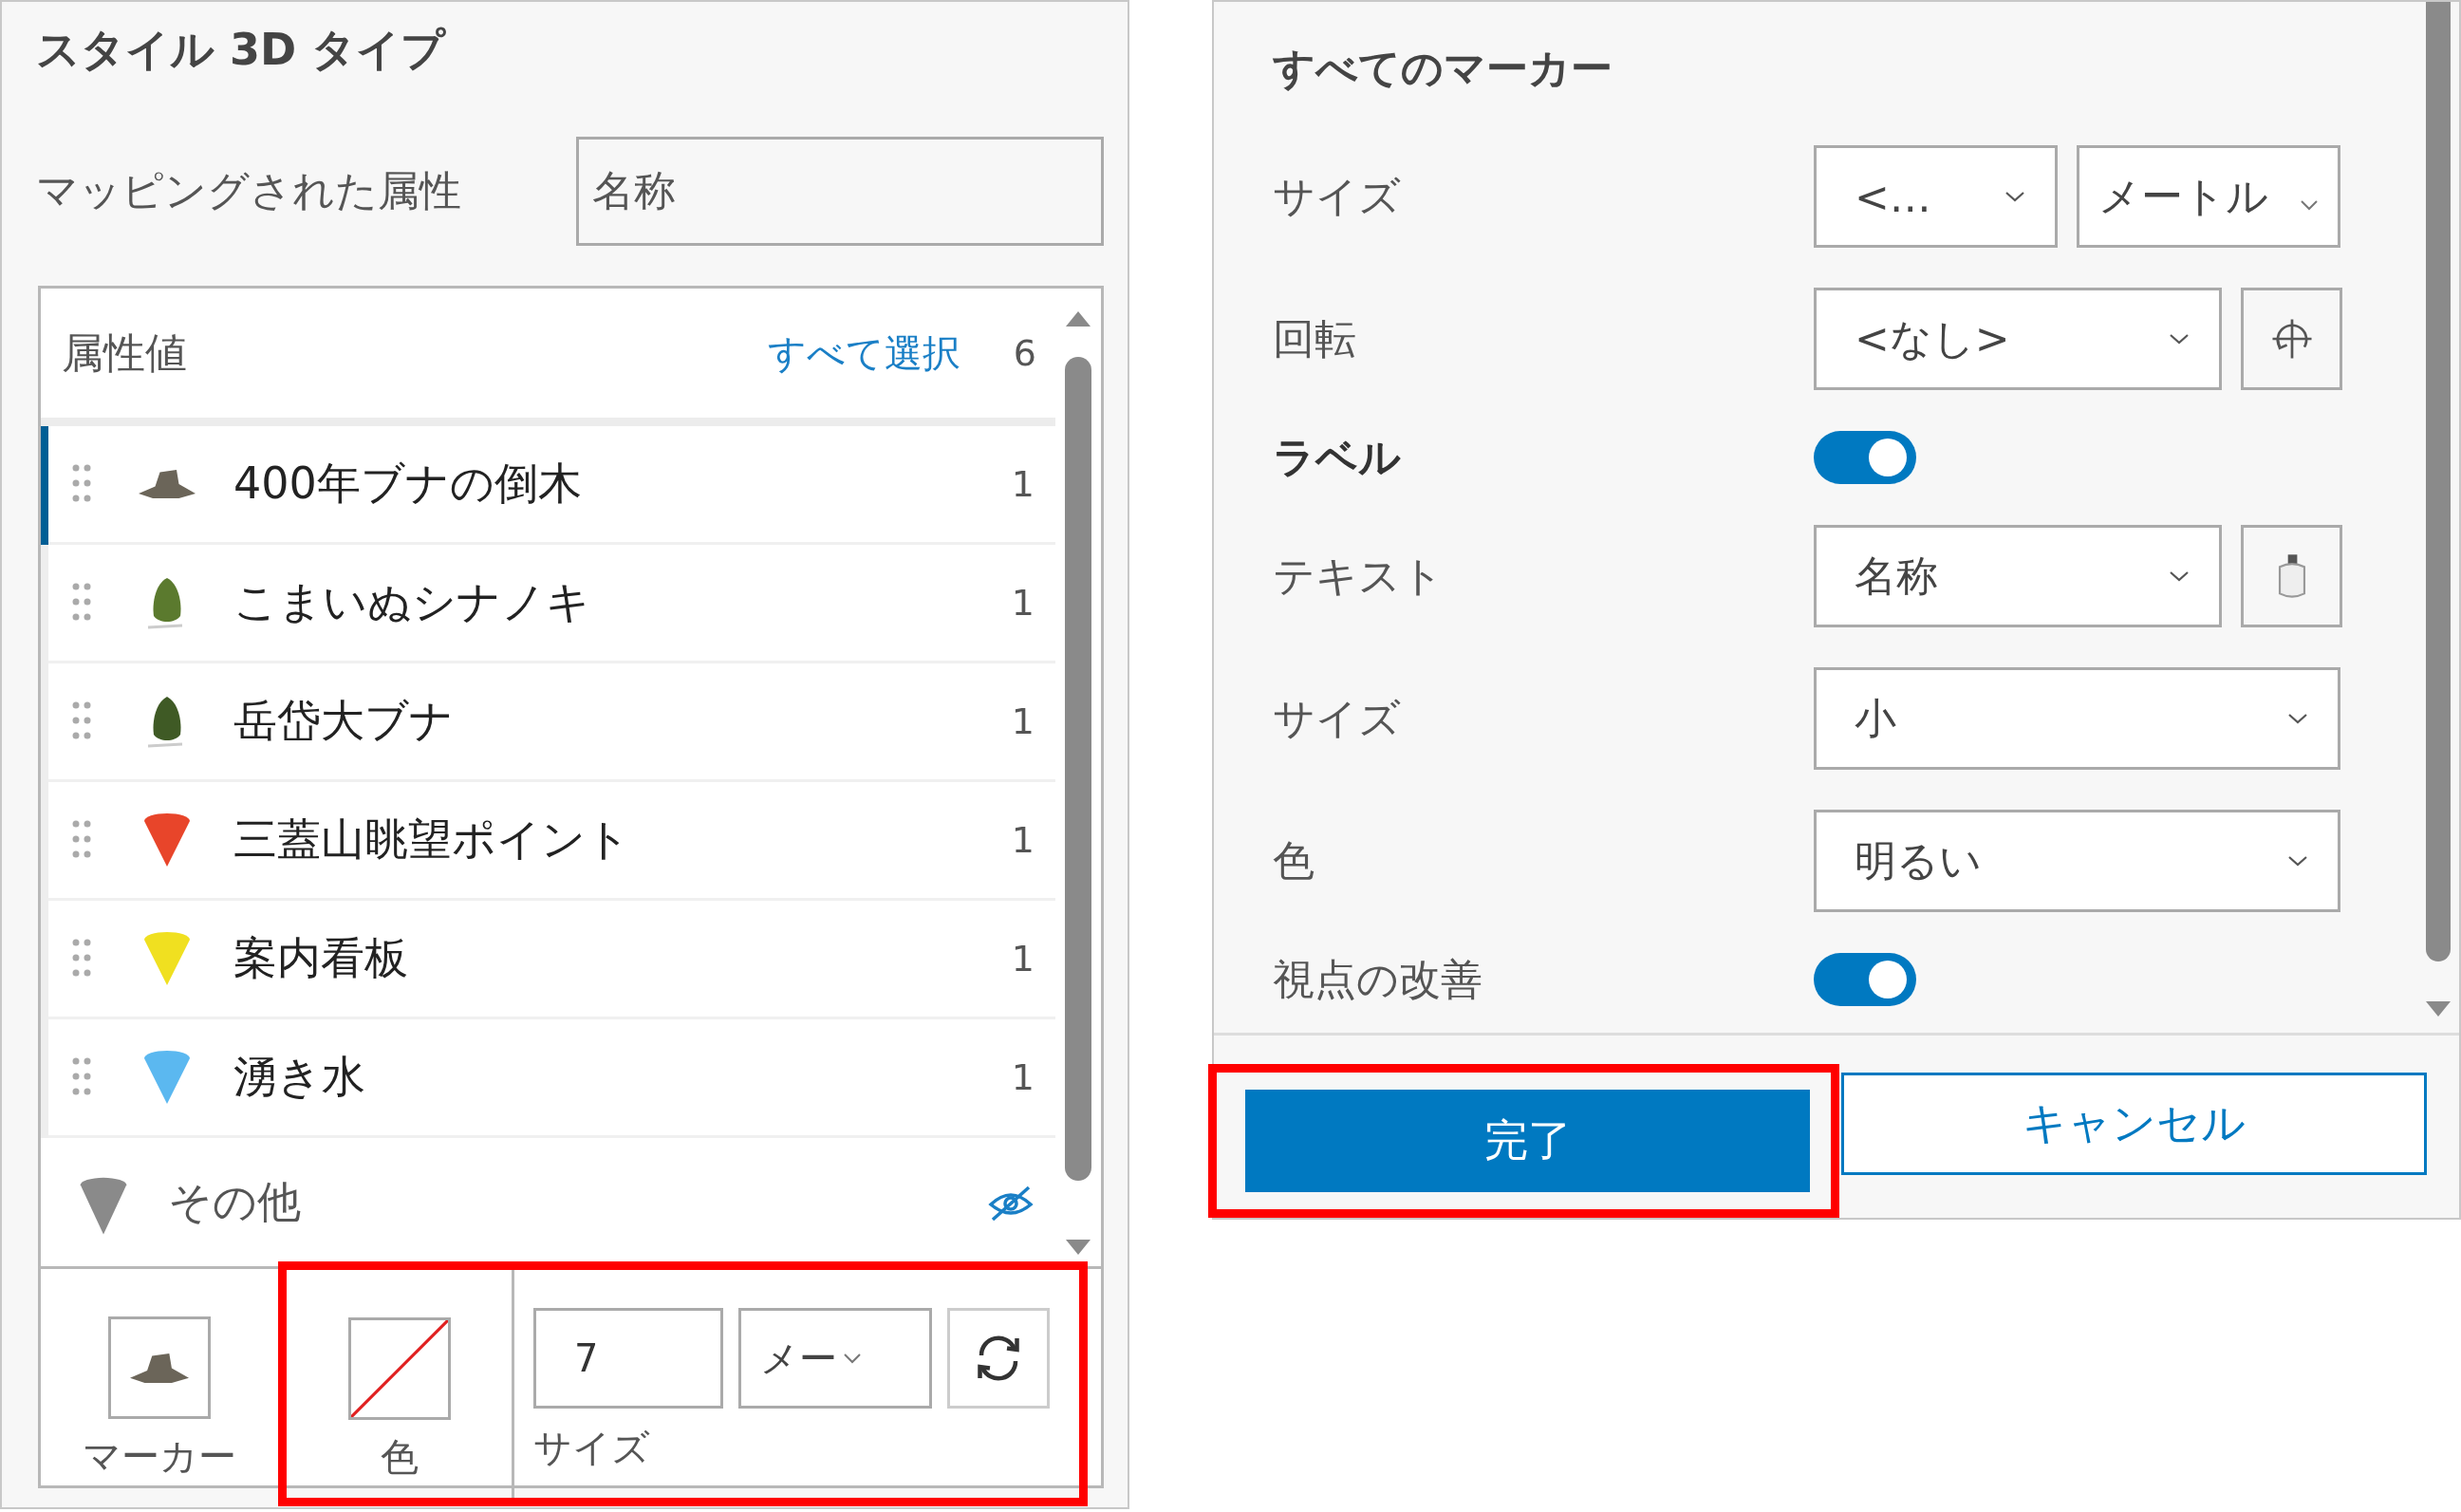 The image size is (2461, 1512). What do you see at coordinates (548, 722) in the screenshot?
I see `list-item: 岳岱大ブナ 1` at bounding box center [548, 722].